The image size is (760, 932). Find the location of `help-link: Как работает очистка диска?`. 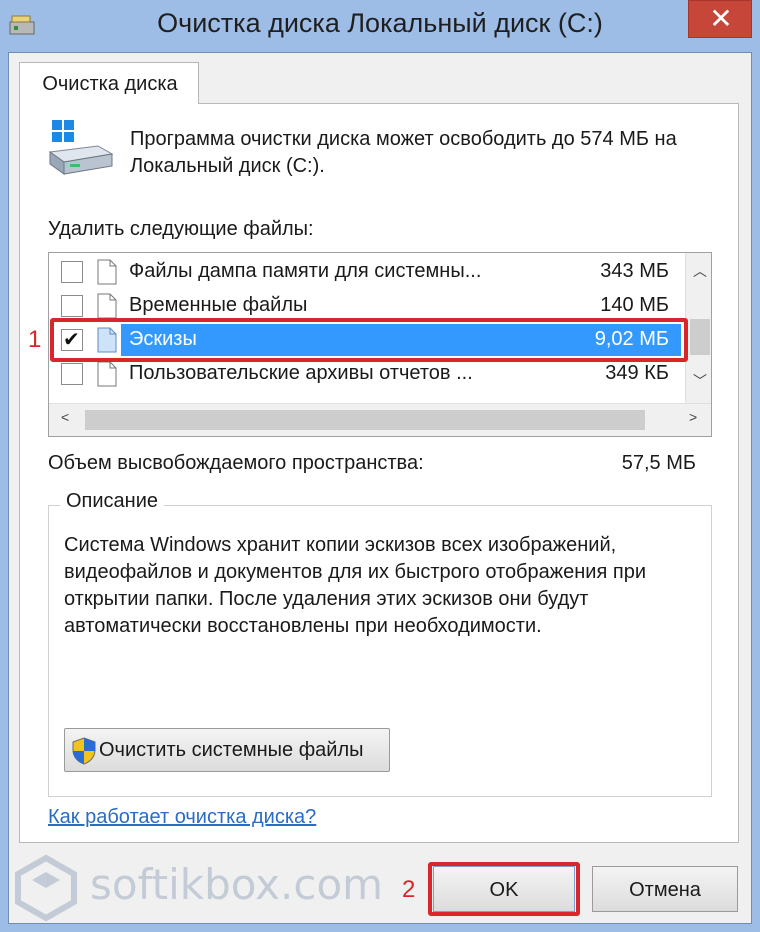

help-link: Как работает очистка диска? is located at coordinates (182, 817).